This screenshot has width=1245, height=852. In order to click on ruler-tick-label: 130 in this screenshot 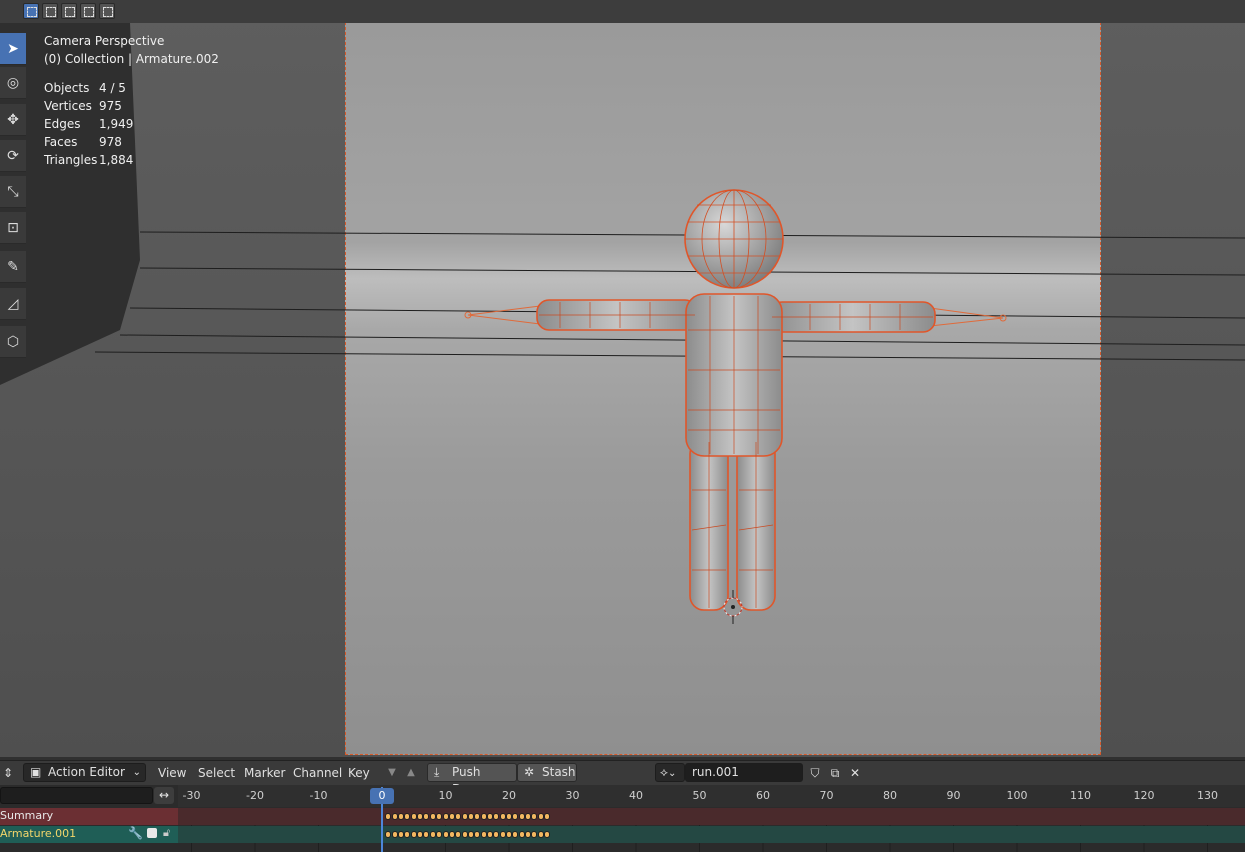, I will do `click(1207, 795)`.